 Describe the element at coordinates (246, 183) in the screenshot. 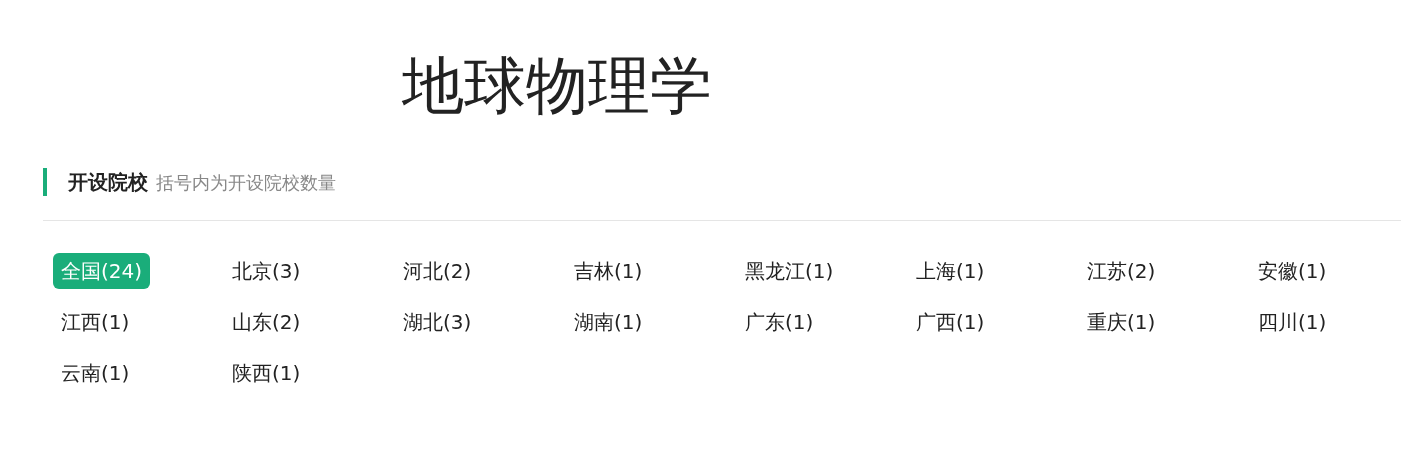

I see `section-note: 括号内为开设院校数量` at that location.